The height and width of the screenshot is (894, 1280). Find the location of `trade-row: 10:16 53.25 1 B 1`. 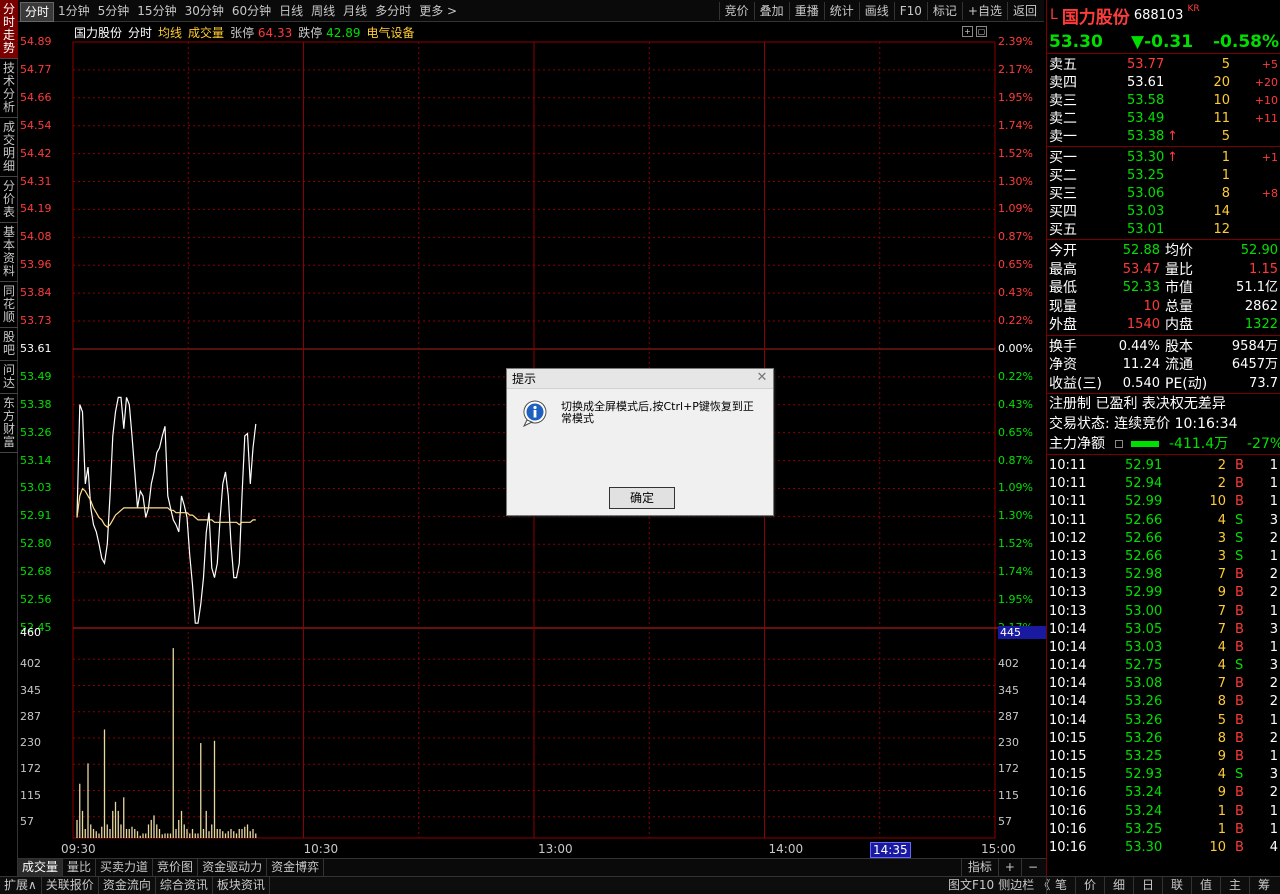

trade-row: 10:16 53.25 1 B 1 is located at coordinates (1163, 830).